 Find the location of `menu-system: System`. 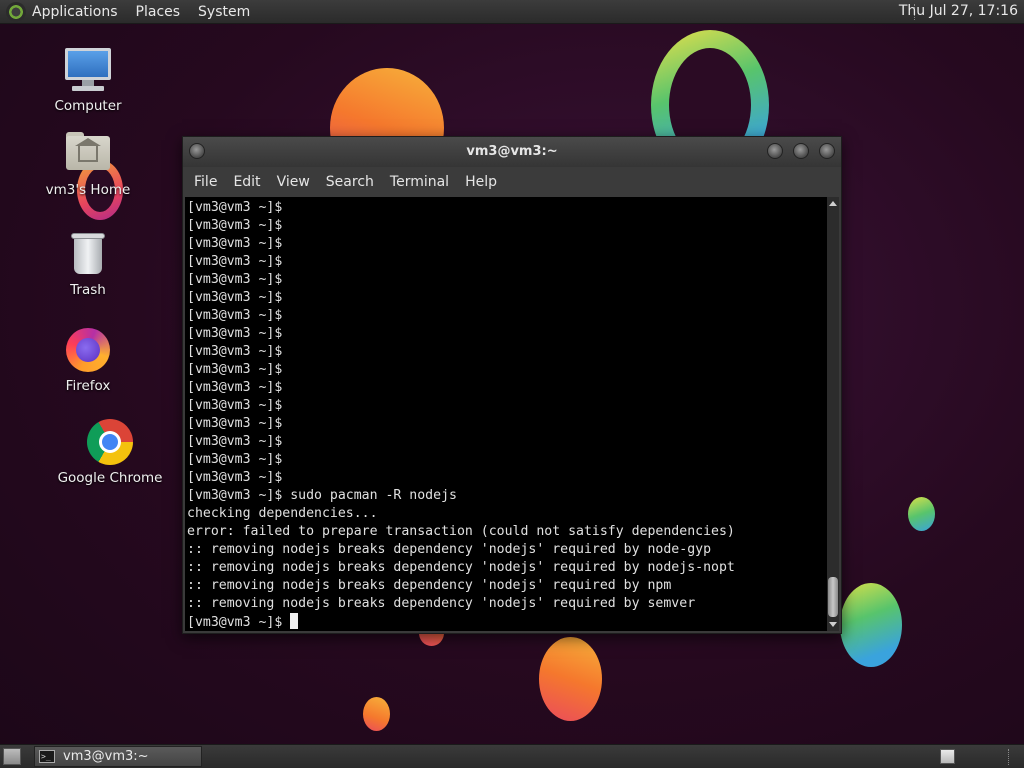

menu-system: System is located at coordinates (224, 12).